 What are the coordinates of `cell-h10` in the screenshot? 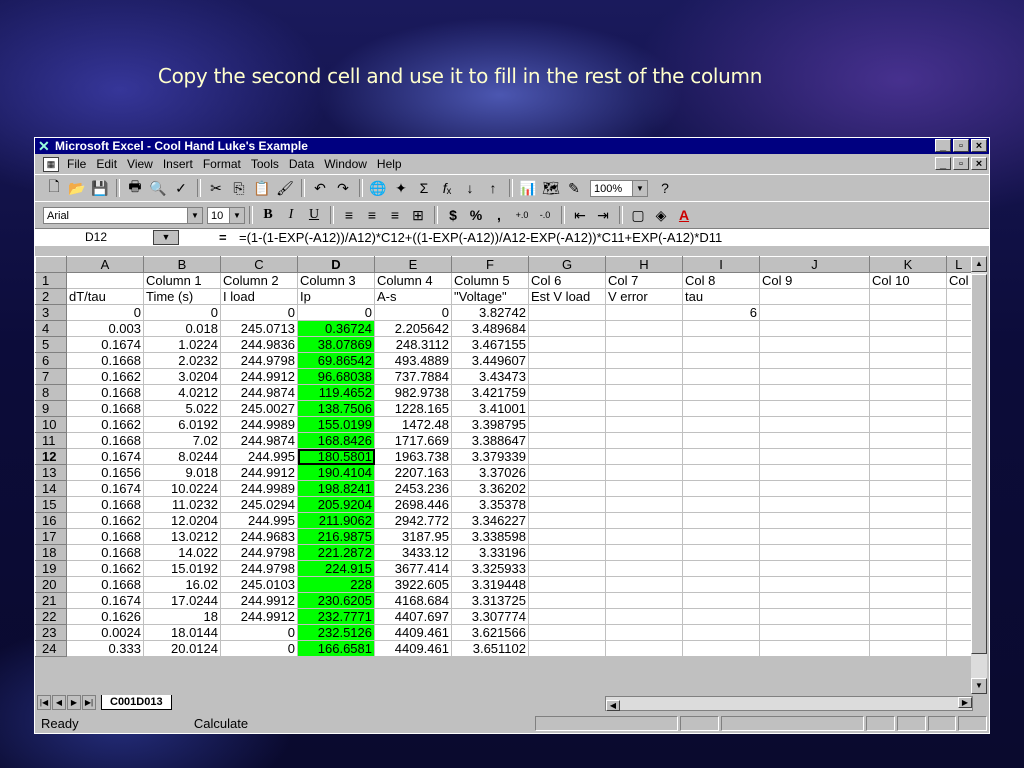 It's located at (644, 424).